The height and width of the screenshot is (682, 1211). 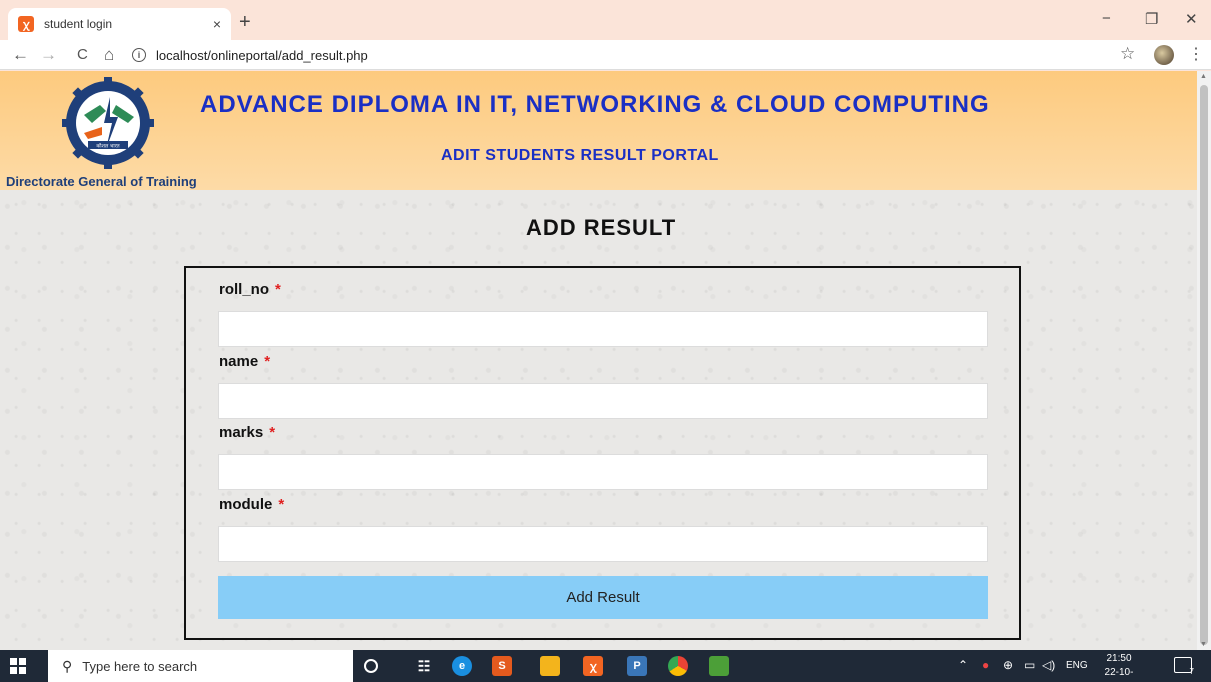 What do you see at coordinates (601, 227) in the screenshot?
I see `page-title: ADD RESULT` at bounding box center [601, 227].